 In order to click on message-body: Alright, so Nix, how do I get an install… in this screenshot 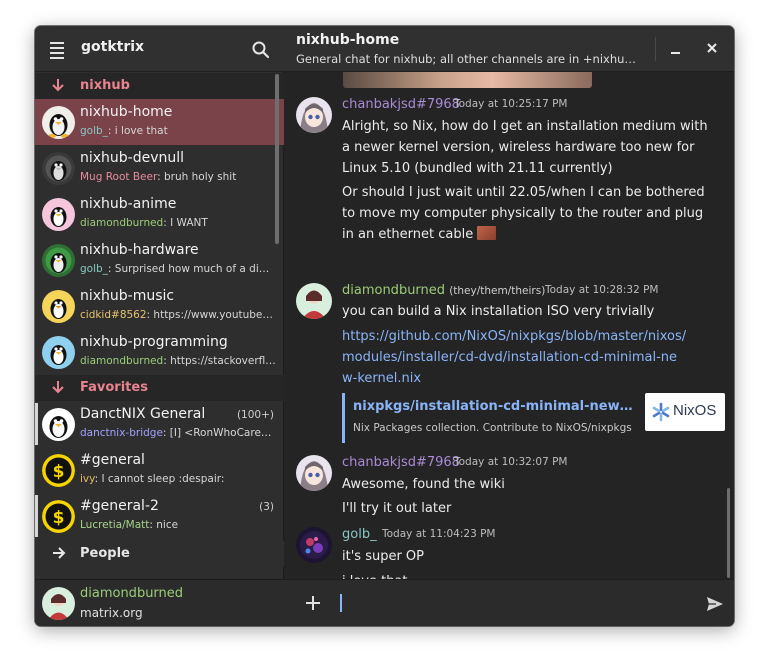, I will do `click(525, 147)`.